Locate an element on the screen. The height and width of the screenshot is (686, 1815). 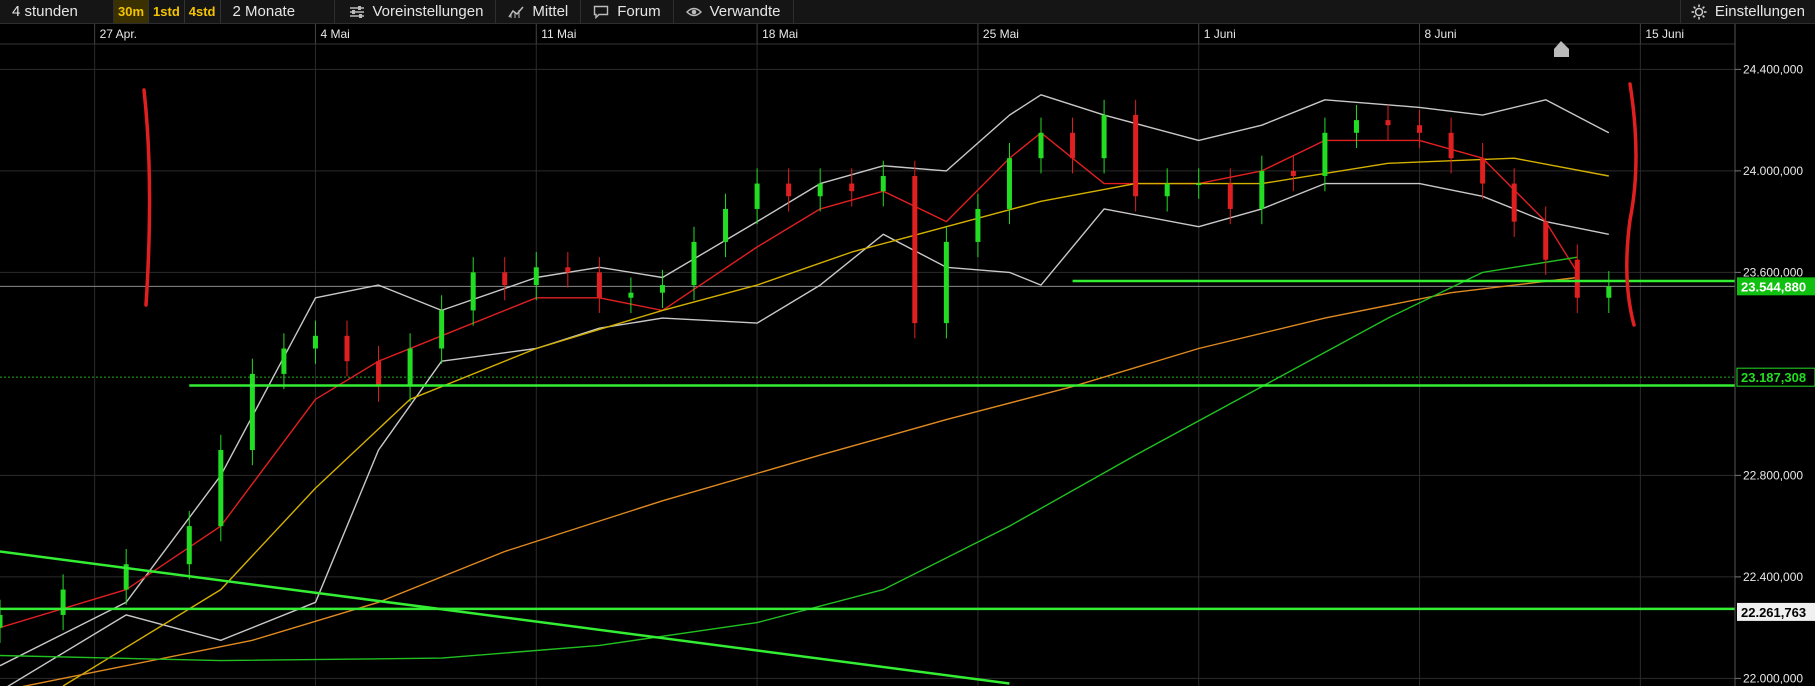
interval-4std-label: 4std is located at coordinates (202, 11).